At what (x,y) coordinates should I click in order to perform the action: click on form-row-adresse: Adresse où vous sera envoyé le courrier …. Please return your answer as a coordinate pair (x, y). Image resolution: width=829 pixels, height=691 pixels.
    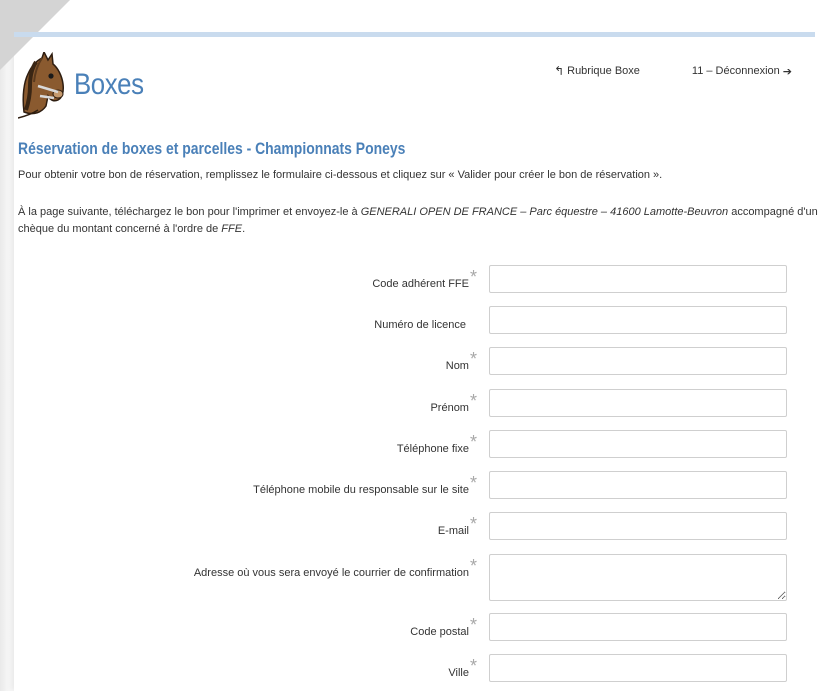
    Looking at the image, I should click on (414, 579).